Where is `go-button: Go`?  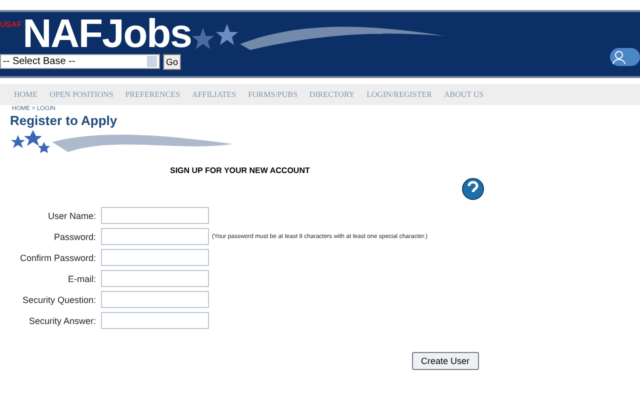
go-button: Go is located at coordinates (172, 62).